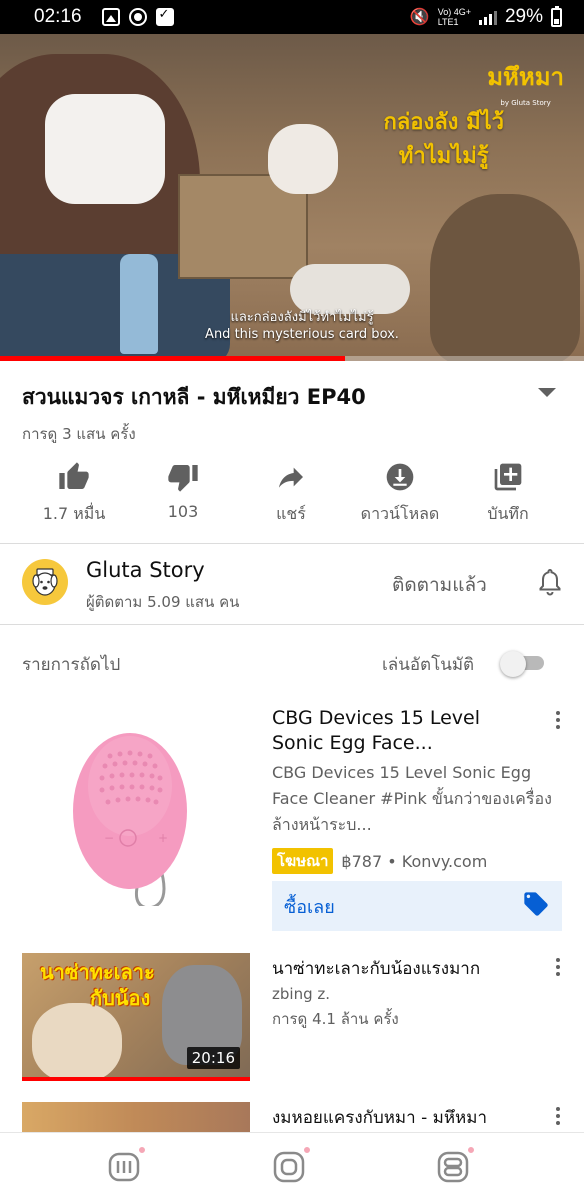 This screenshot has height=1200, width=584. Describe the element at coordinates (120, 998) in the screenshot. I see `thumbnail-caption-line: กับน้อง` at that location.